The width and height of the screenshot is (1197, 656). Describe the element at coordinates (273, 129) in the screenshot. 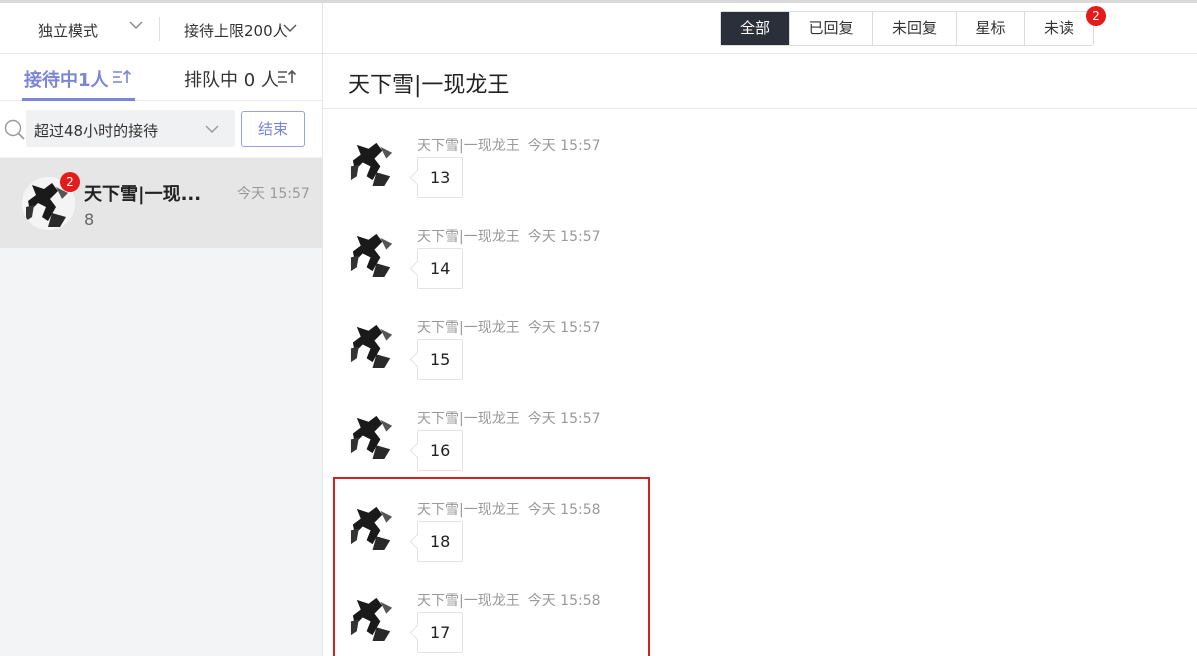

I see `end-button: 结束` at that location.